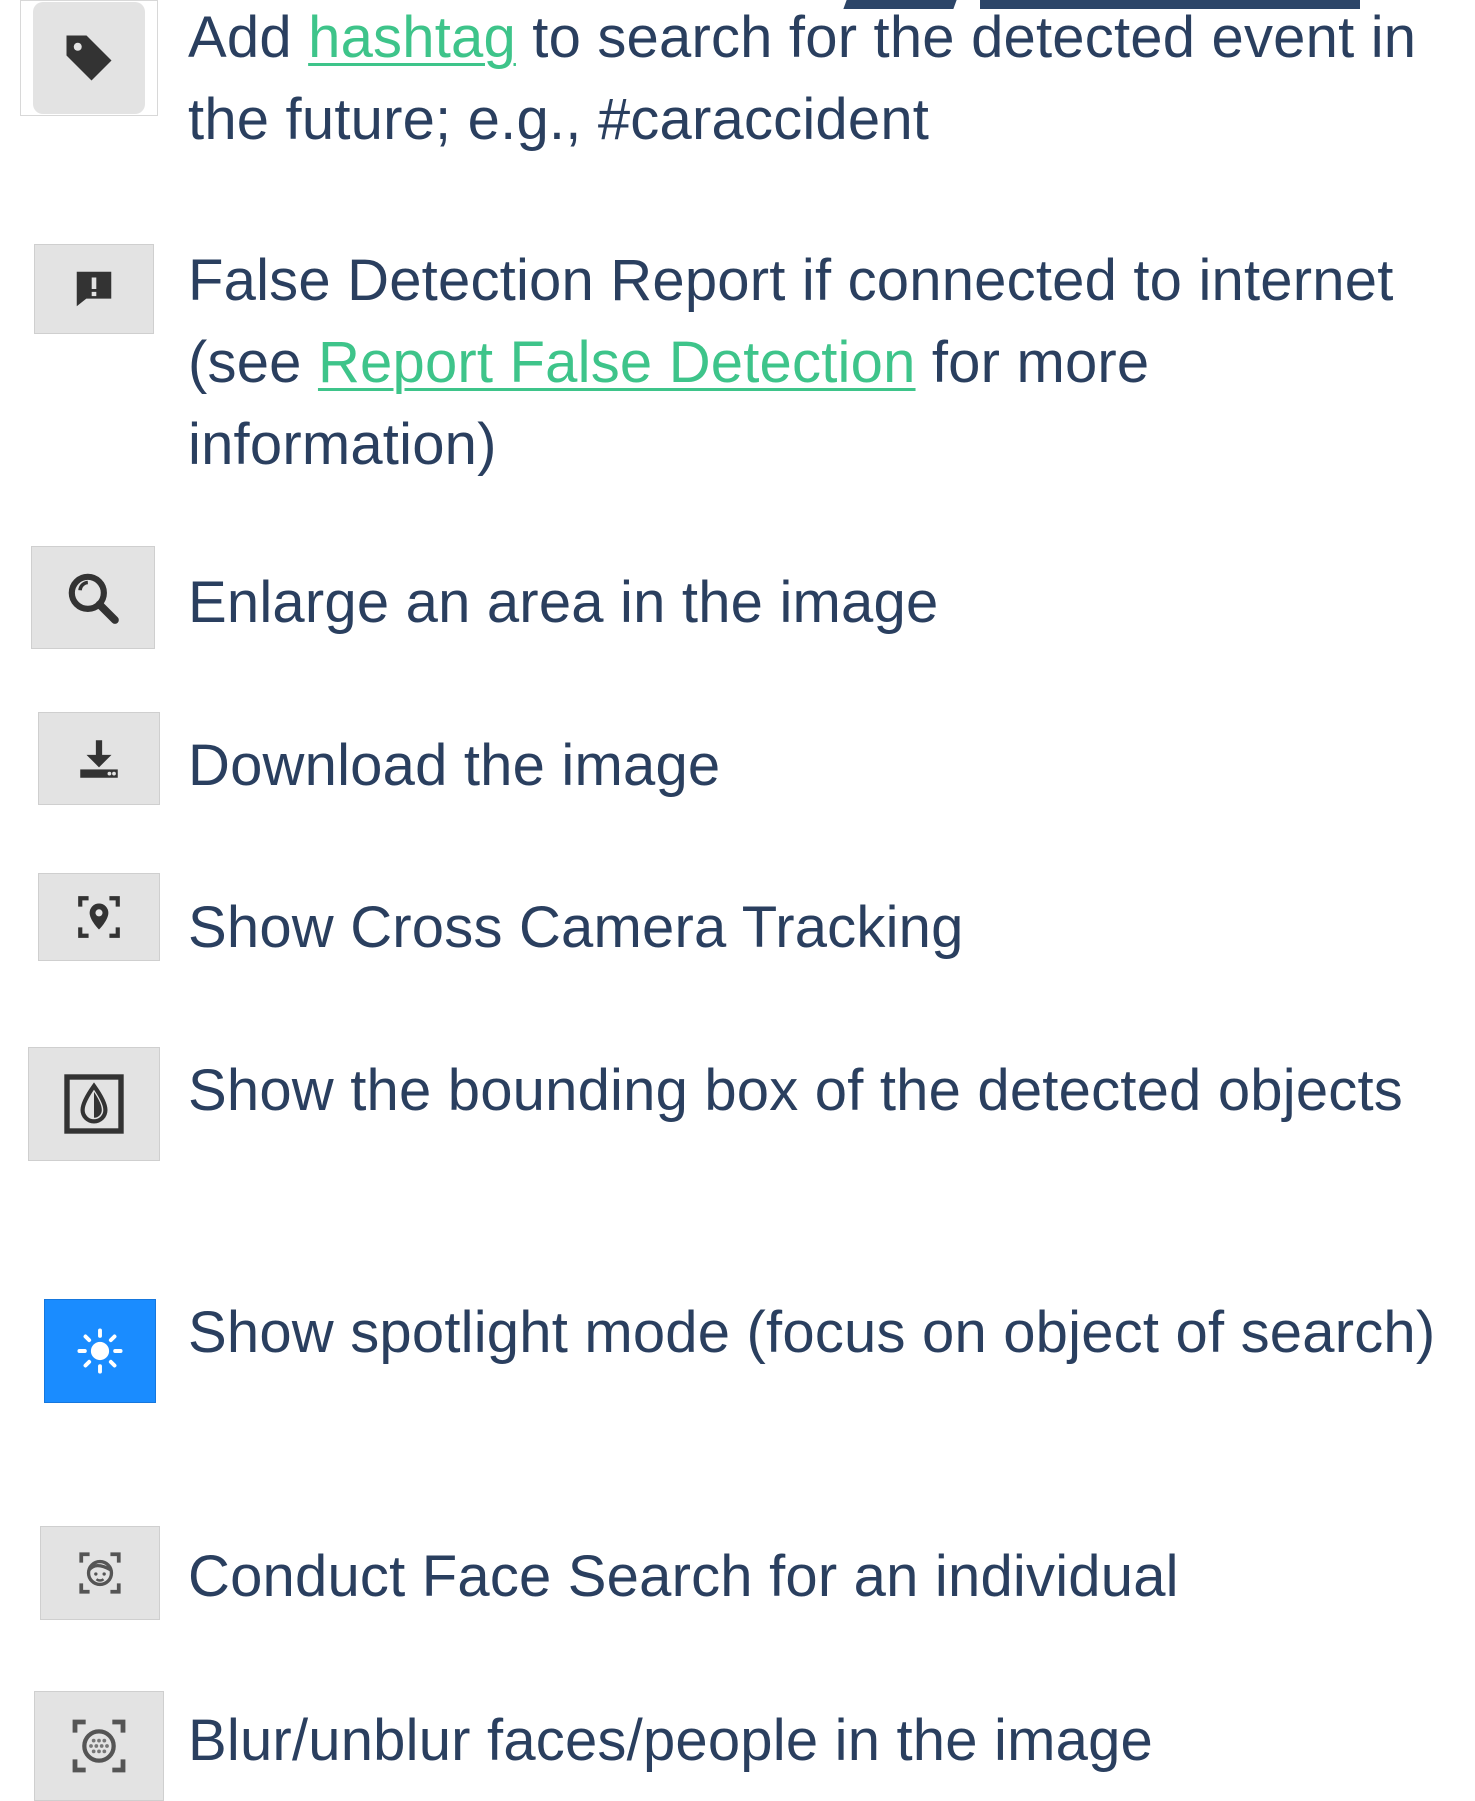 The width and height of the screenshot is (1475, 1801). Describe the element at coordinates (412, 37) in the screenshot. I see `hashtag-link: hashtag` at that location.